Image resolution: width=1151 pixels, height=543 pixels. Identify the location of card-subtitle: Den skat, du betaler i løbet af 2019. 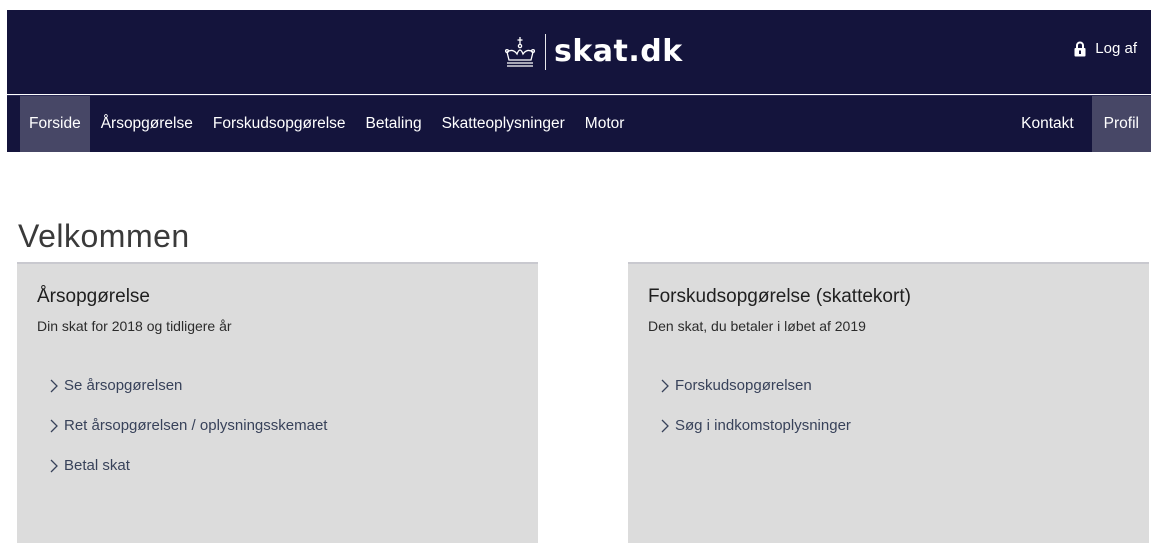
(757, 326).